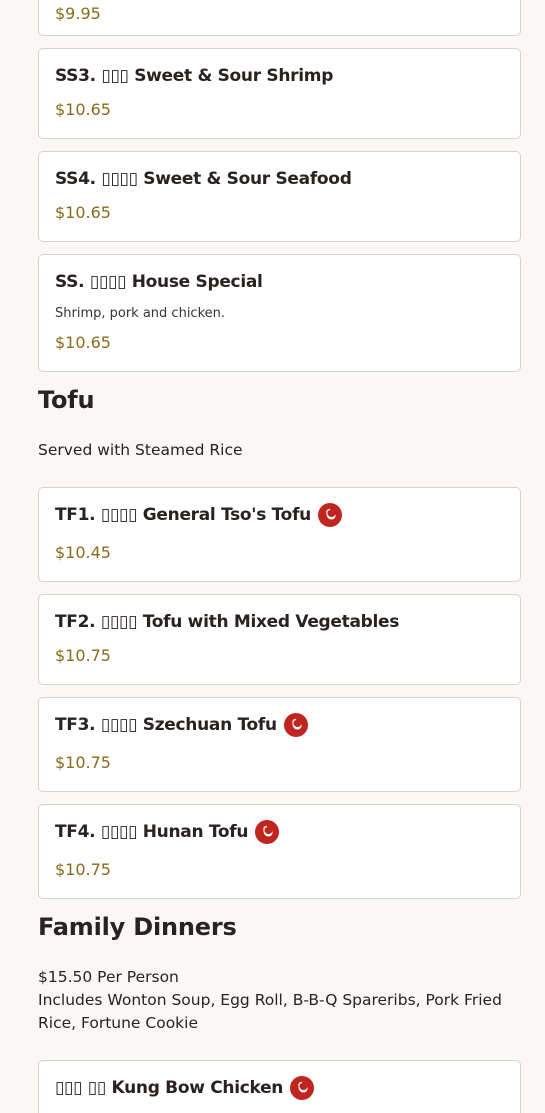 The width and height of the screenshot is (545, 1113). I want to click on item-name-text: SS. ▯▯▯▯ House Special, so click(159, 282).